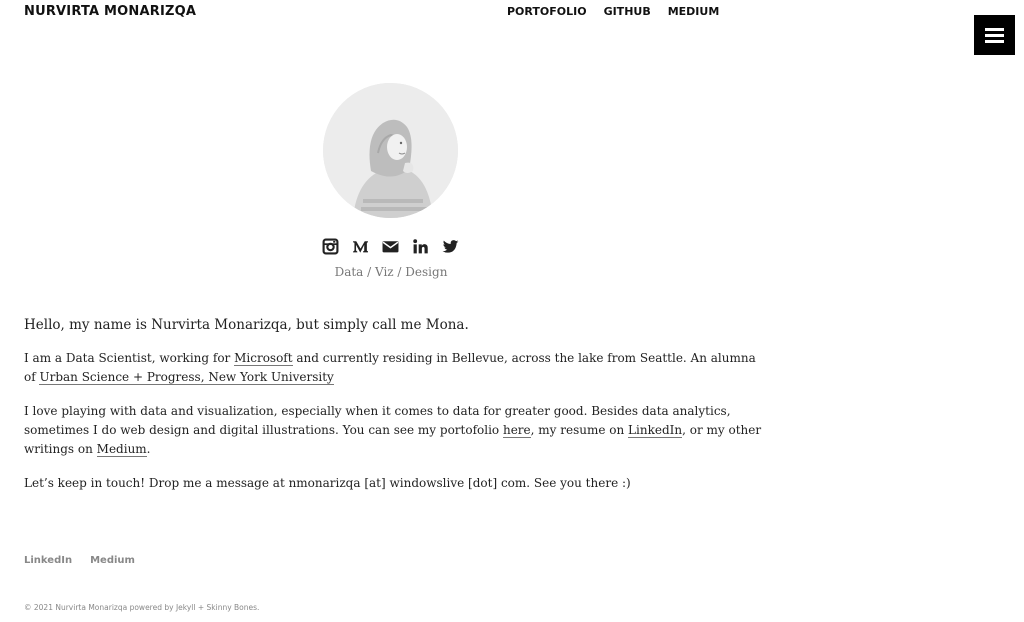 This screenshot has width=1024, height=622. Describe the element at coordinates (263, 358) in the screenshot. I see `microsoft-link: Microsoft` at that location.